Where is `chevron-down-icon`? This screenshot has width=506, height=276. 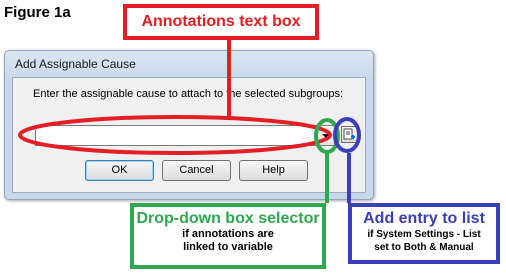
chevron-down-icon is located at coordinates (326, 136).